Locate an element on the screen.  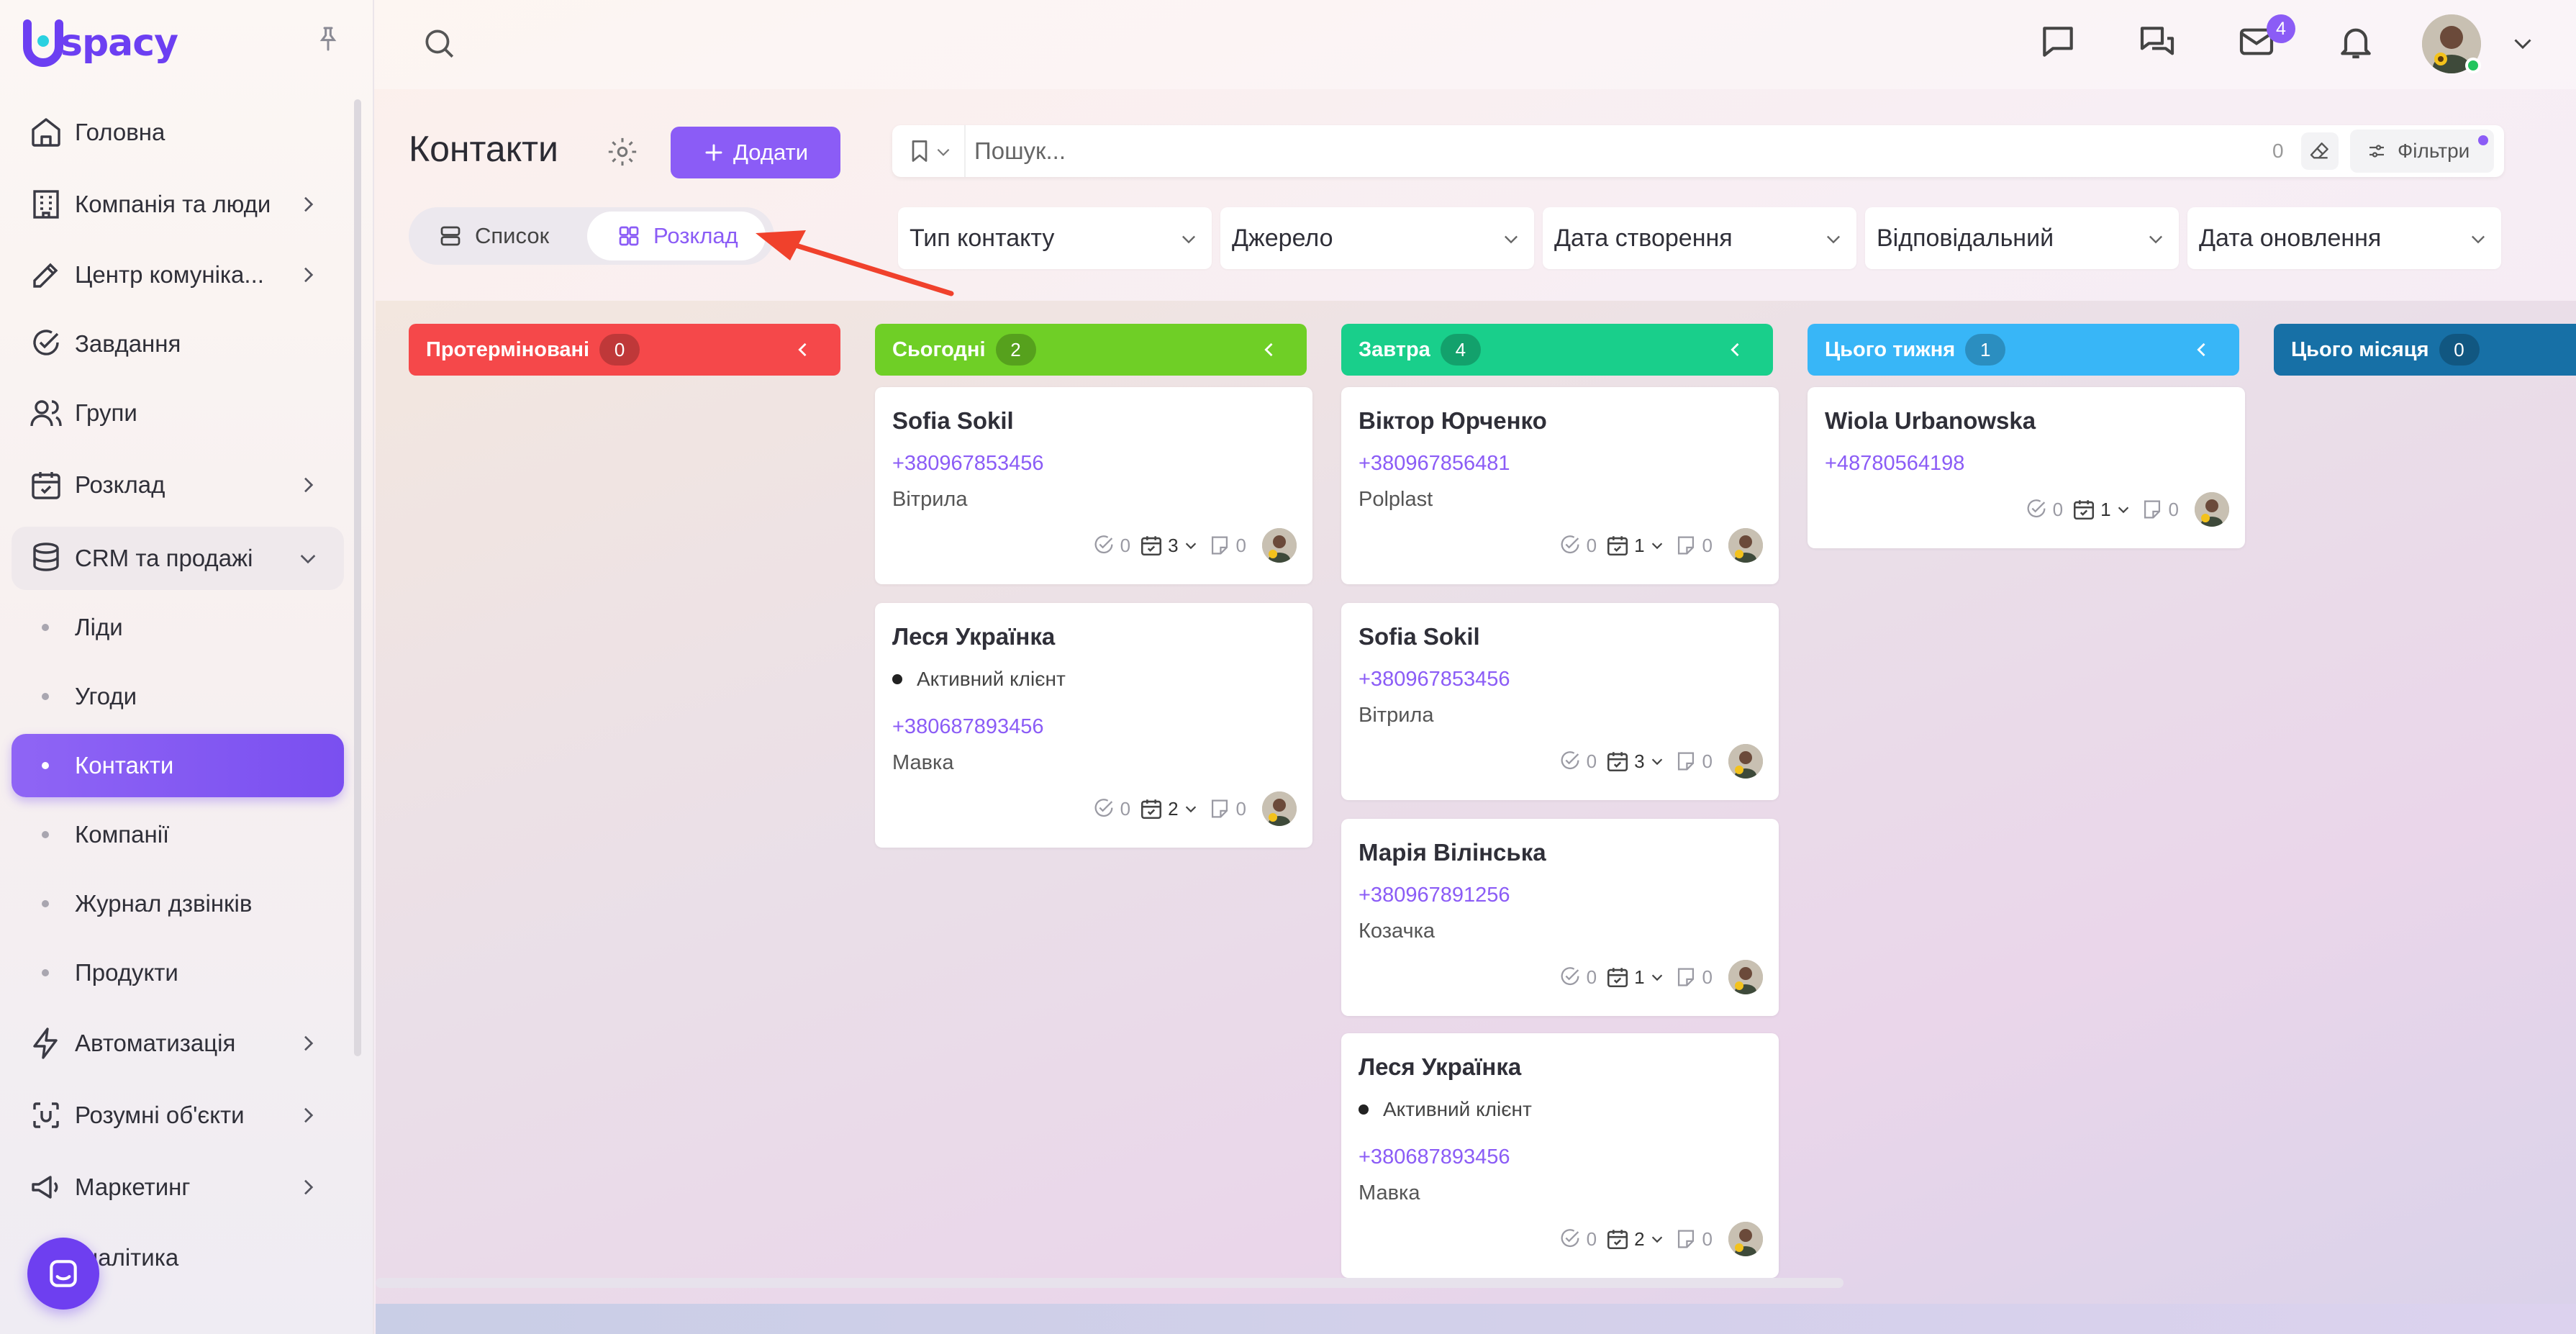
sidebar-item-smart-objects: Розумні об'єкти is located at coordinates (178, 1115).